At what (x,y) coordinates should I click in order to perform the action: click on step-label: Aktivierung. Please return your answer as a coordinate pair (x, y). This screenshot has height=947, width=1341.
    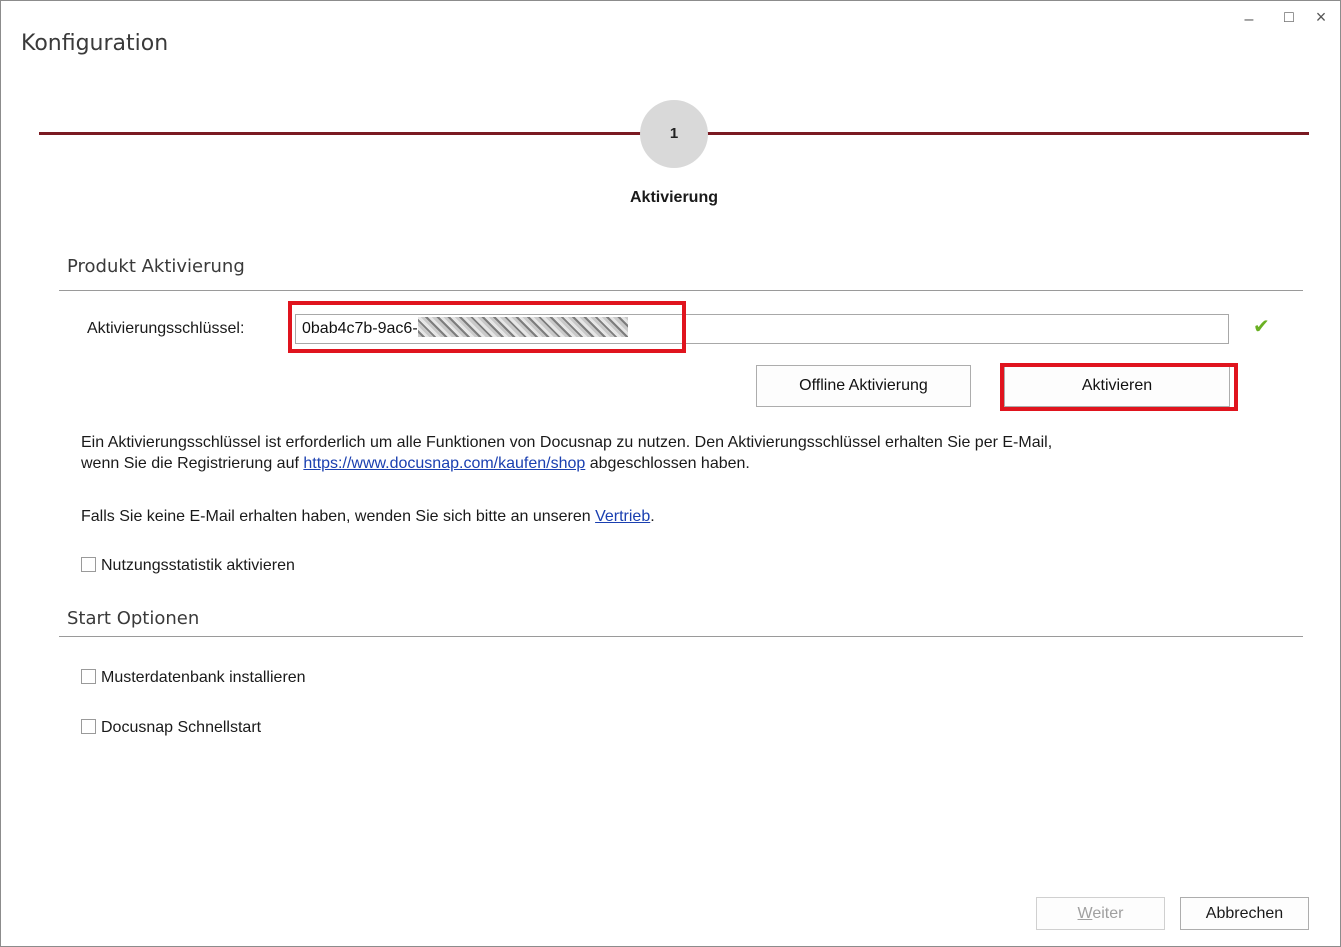
    Looking at the image, I should click on (673, 197).